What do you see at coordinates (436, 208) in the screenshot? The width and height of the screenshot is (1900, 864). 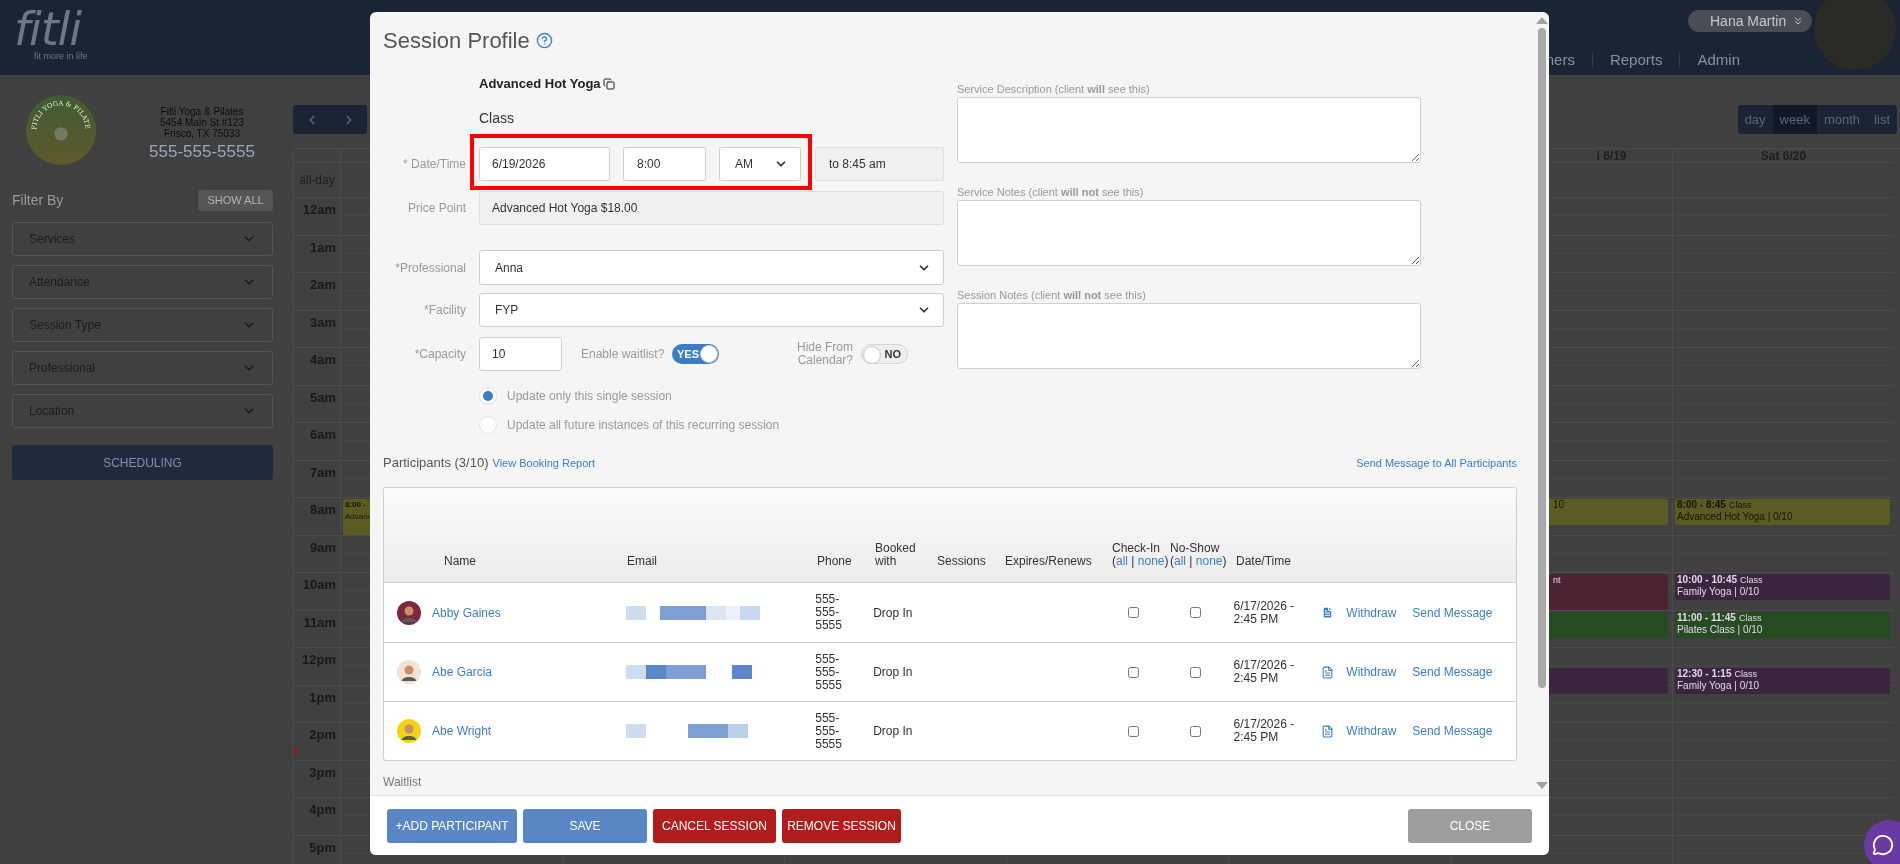 I see `field-label: Price Point` at bounding box center [436, 208].